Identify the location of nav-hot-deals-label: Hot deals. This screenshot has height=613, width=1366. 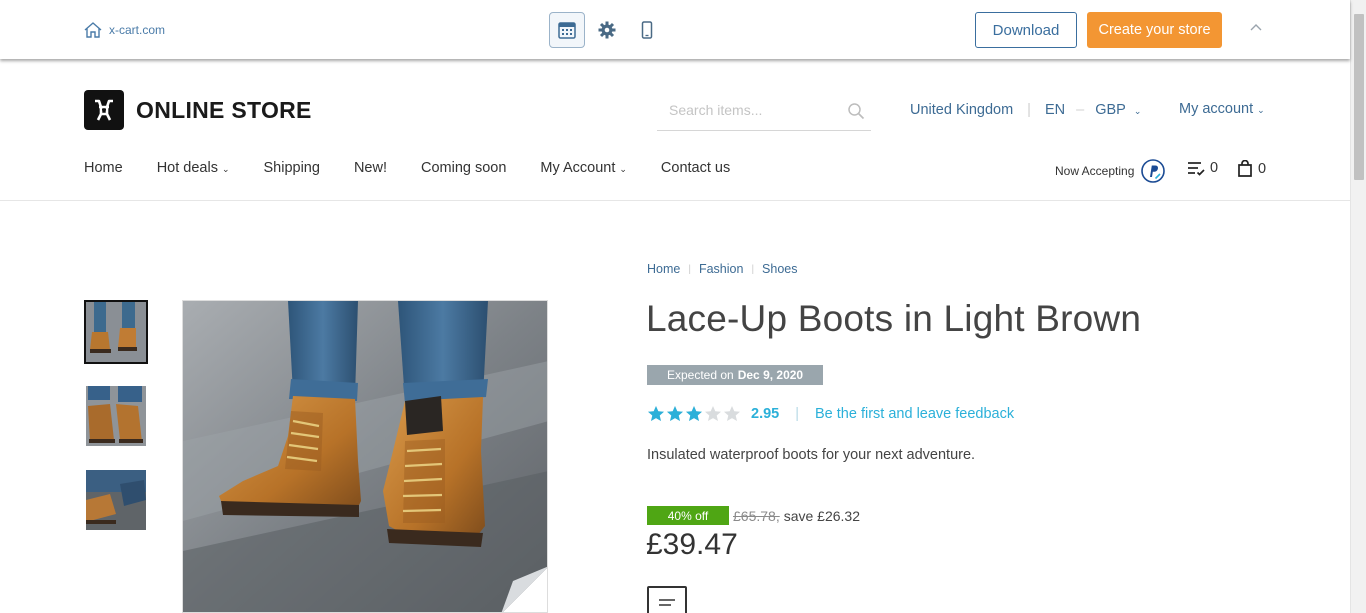
(187, 168).